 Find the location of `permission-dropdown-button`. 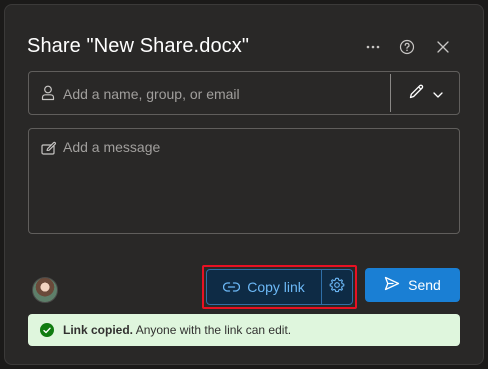

permission-dropdown-button is located at coordinates (425, 94).